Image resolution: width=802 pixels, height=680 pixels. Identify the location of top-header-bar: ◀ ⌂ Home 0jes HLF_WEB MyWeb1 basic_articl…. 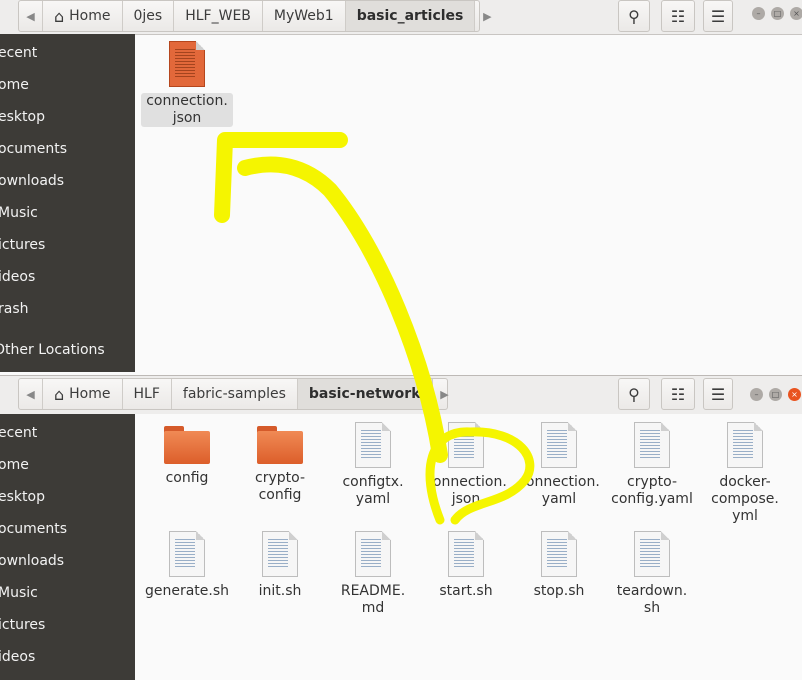
(401, 17).